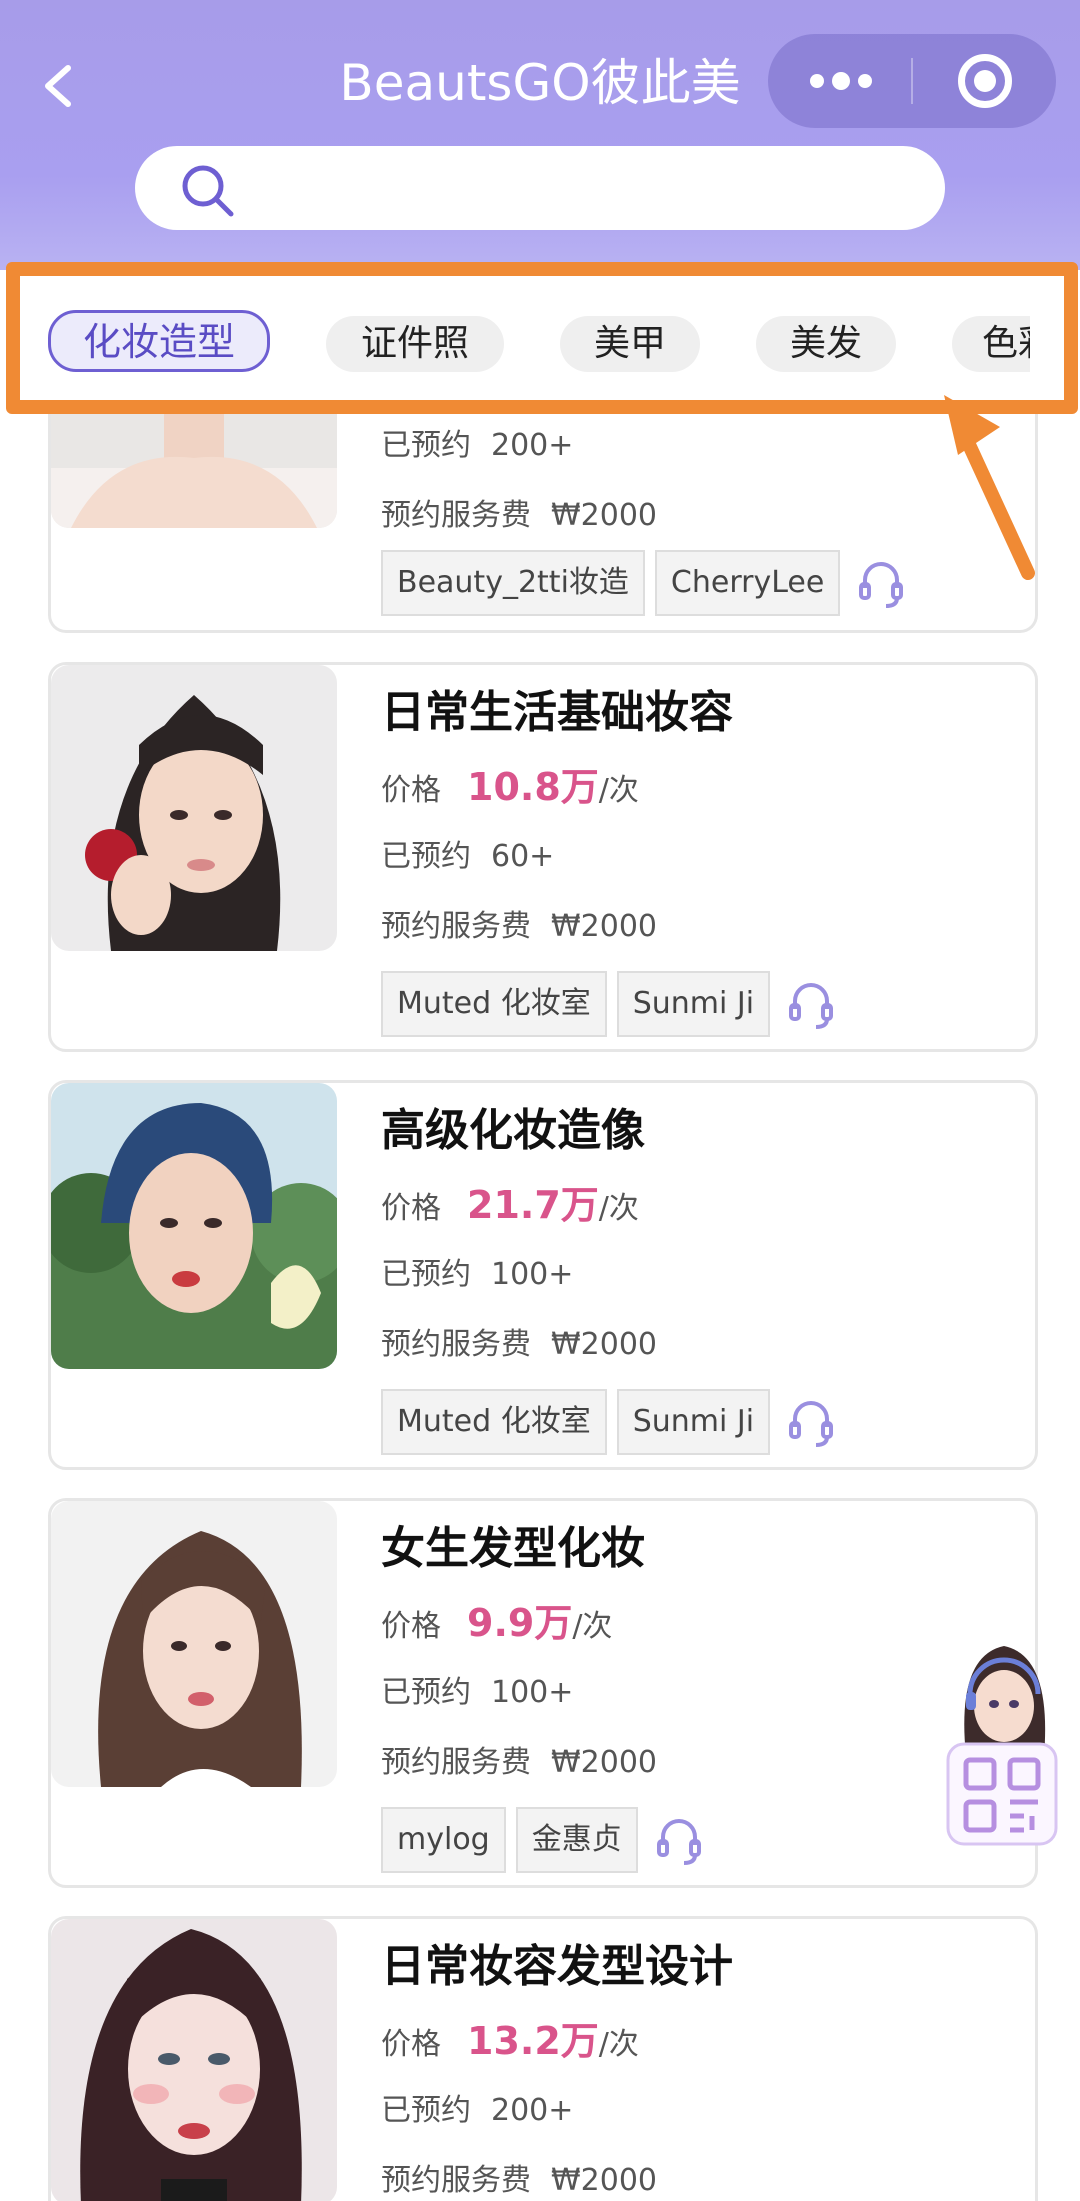  I want to click on shop-tag: Beauty_2tti妆造, so click(513, 583).